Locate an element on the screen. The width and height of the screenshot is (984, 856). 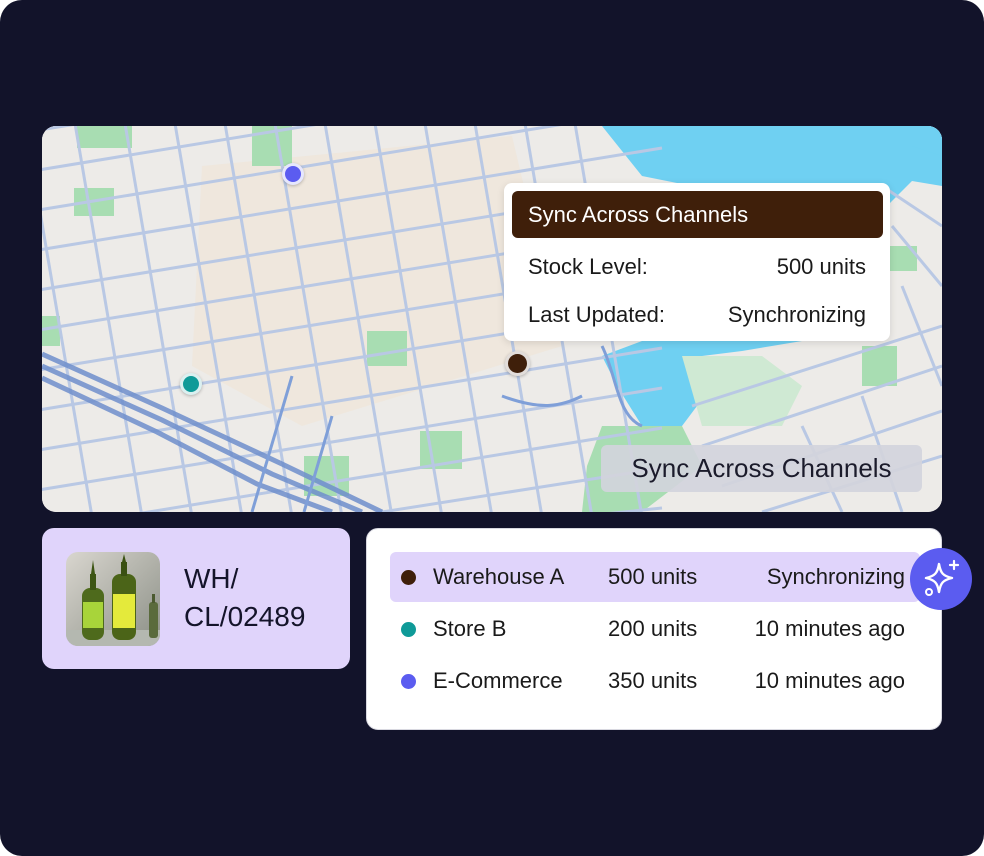
ai-sparkle-button is located at coordinates (941, 579).